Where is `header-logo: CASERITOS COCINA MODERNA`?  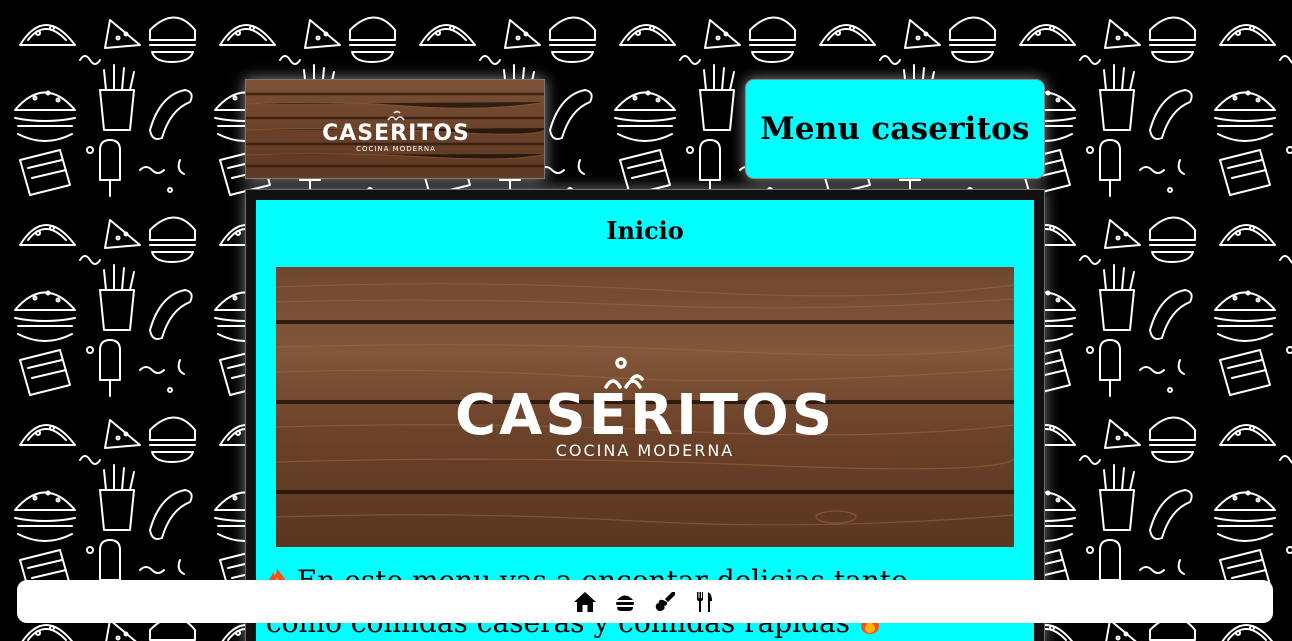
header-logo: CASERITOS COCINA MODERNA is located at coordinates (395, 129).